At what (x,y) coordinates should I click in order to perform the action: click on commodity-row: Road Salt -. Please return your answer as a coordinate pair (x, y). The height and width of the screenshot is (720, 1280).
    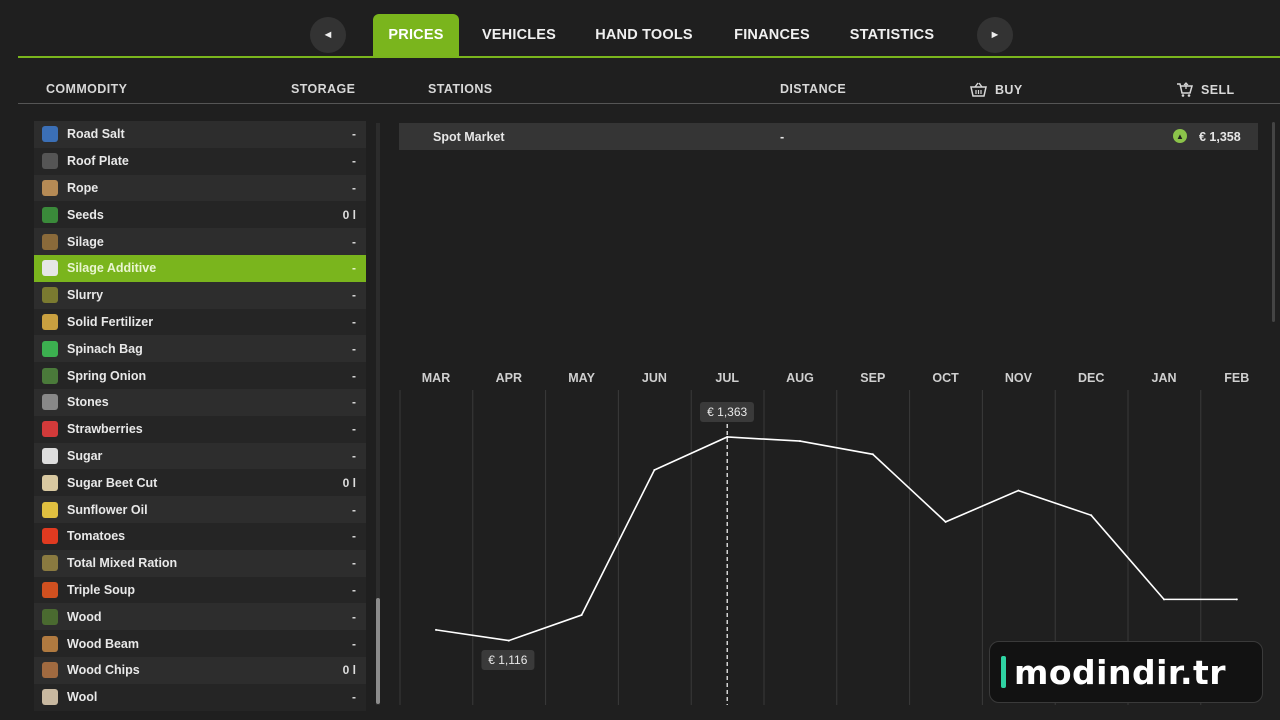
    Looking at the image, I should click on (200, 134).